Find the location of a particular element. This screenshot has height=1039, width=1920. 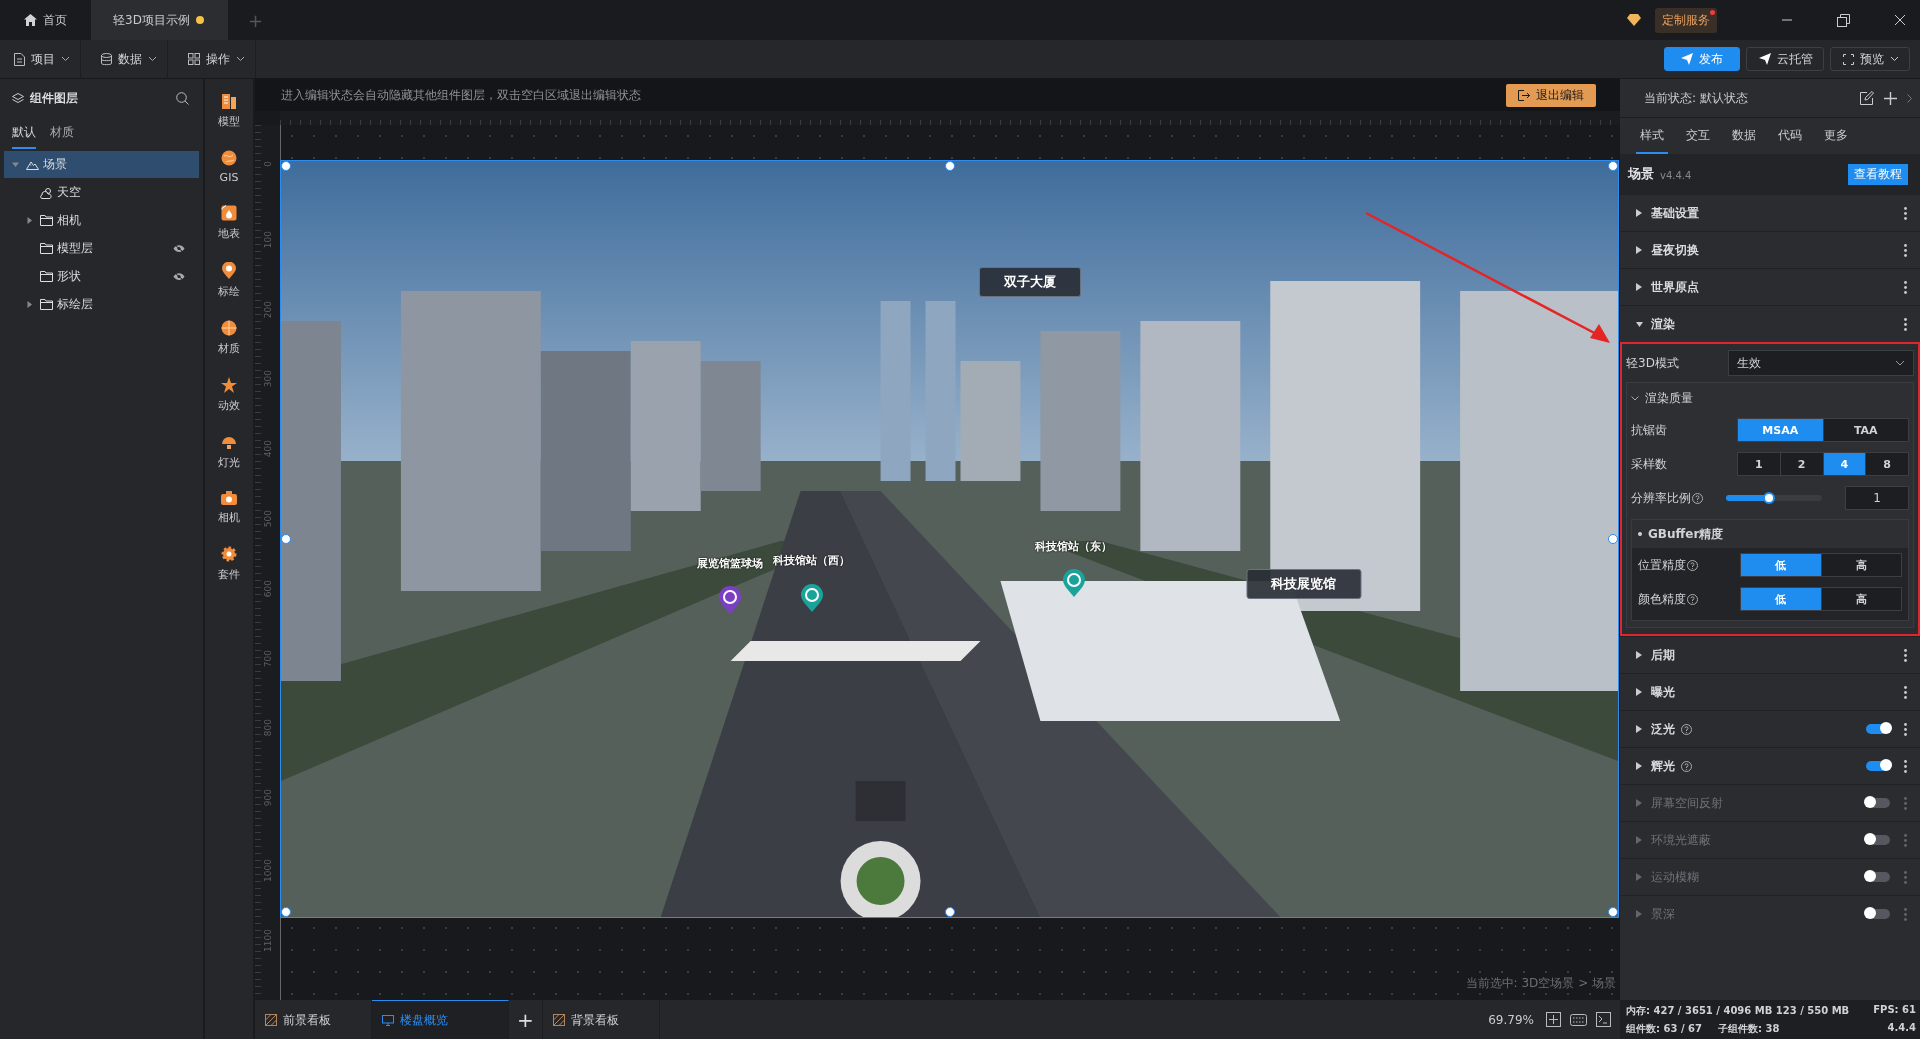

section-header: 曝光 is located at coordinates (1770, 691).